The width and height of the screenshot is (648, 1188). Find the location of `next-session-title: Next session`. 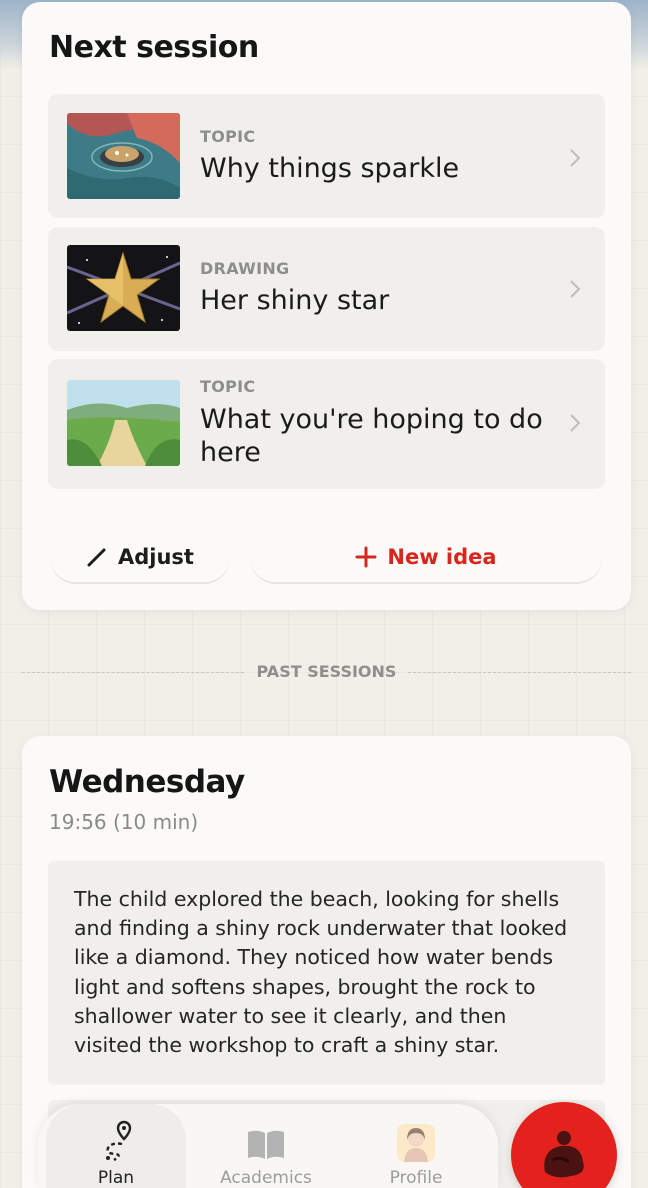

next-session-title: Next session is located at coordinates (154, 47).